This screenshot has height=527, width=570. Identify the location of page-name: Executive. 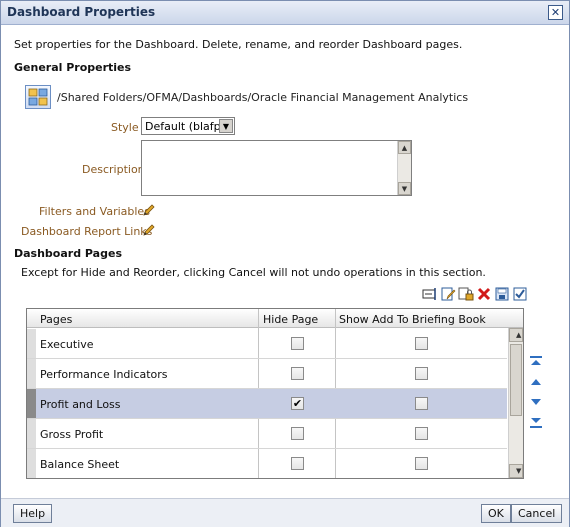
(67, 344).